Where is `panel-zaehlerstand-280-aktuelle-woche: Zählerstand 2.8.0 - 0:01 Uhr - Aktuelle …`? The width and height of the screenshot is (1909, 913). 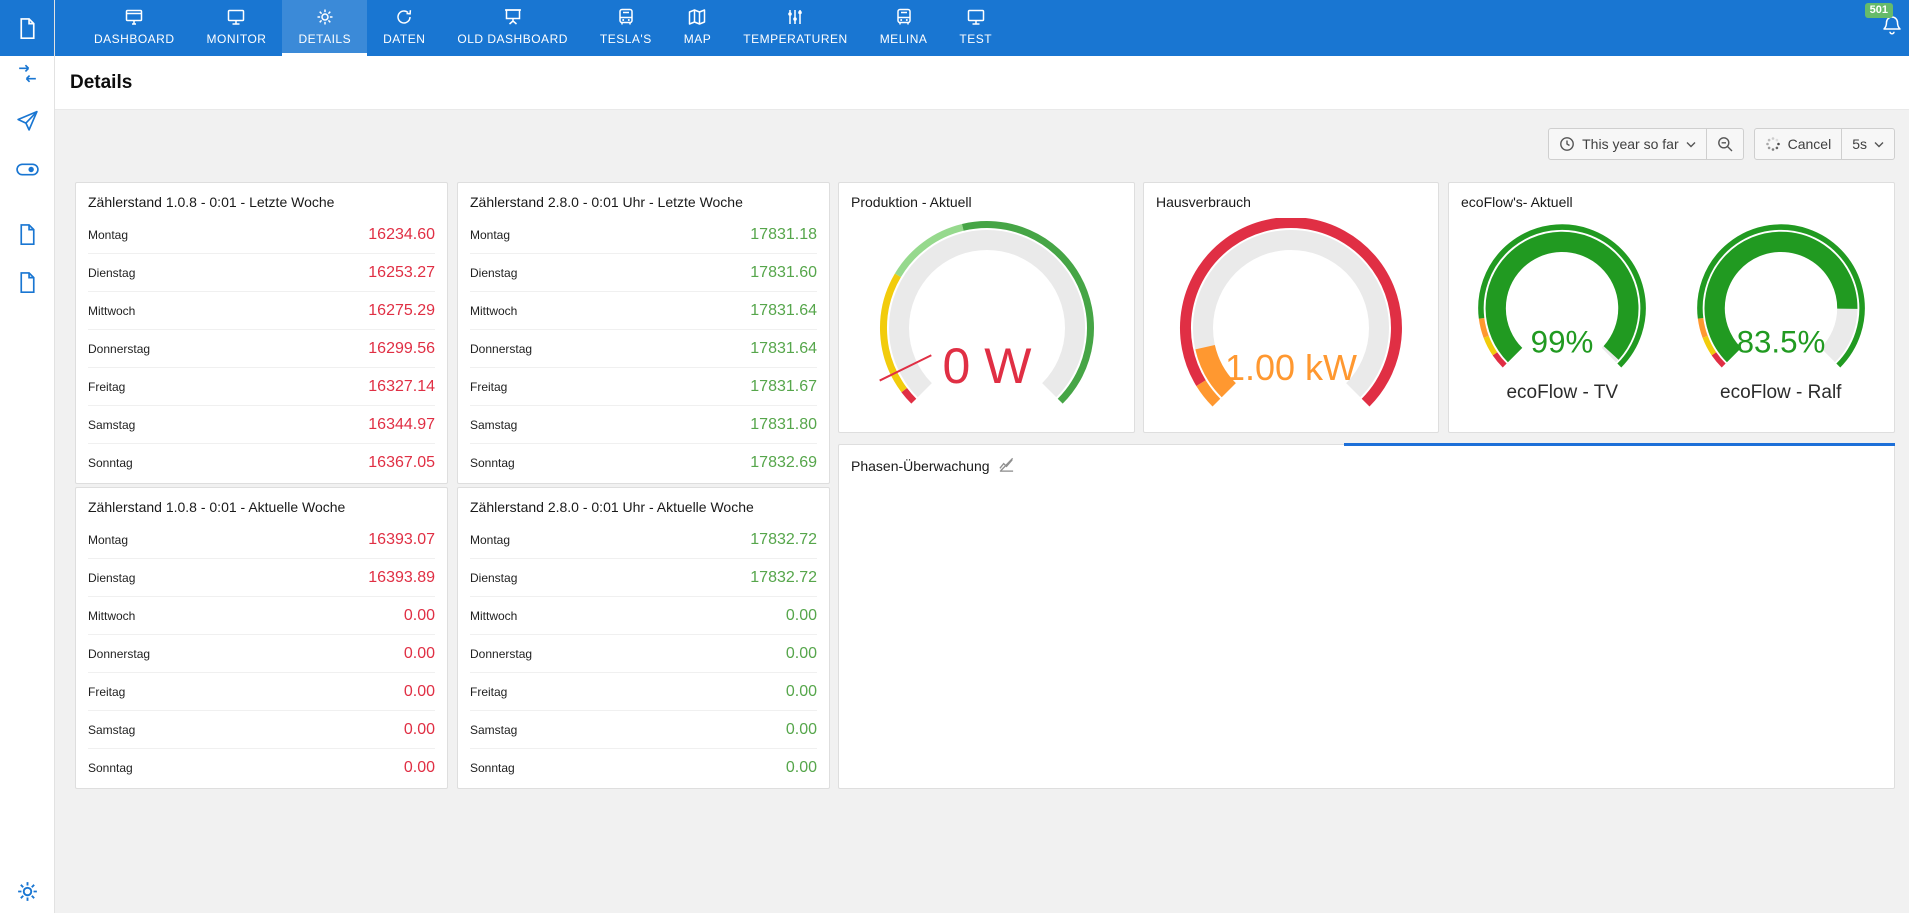 panel-zaehlerstand-280-aktuelle-woche: Zählerstand 2.8.0 - 0:01 Uhr - Aktuelle … is located at coordinates (643, 638).